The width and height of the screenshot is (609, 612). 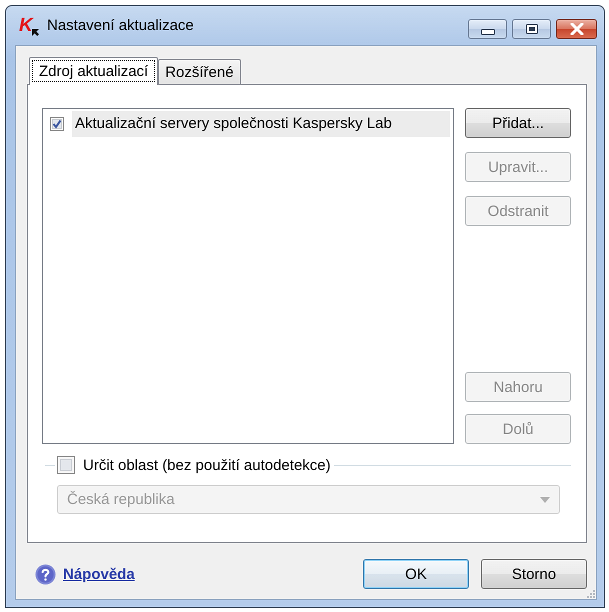 What do you see at coordinates (545, 499) in the screenshot?
I see `caret-icon` at bounding box center [545, 499].